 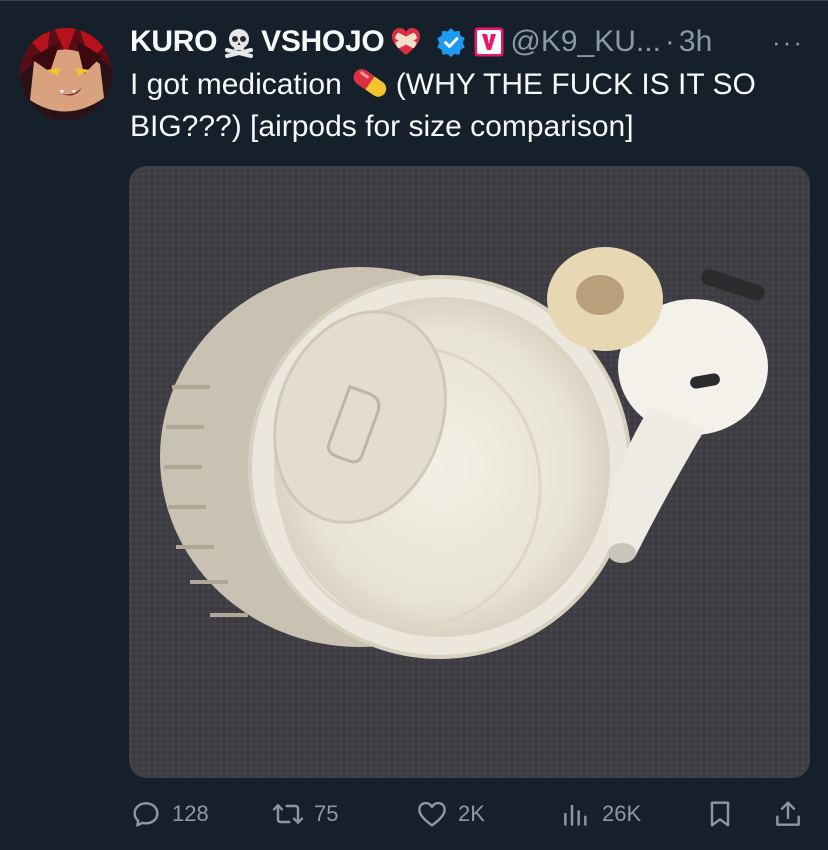 I want to click on reply-button: 128, so click(x=169, y=814).